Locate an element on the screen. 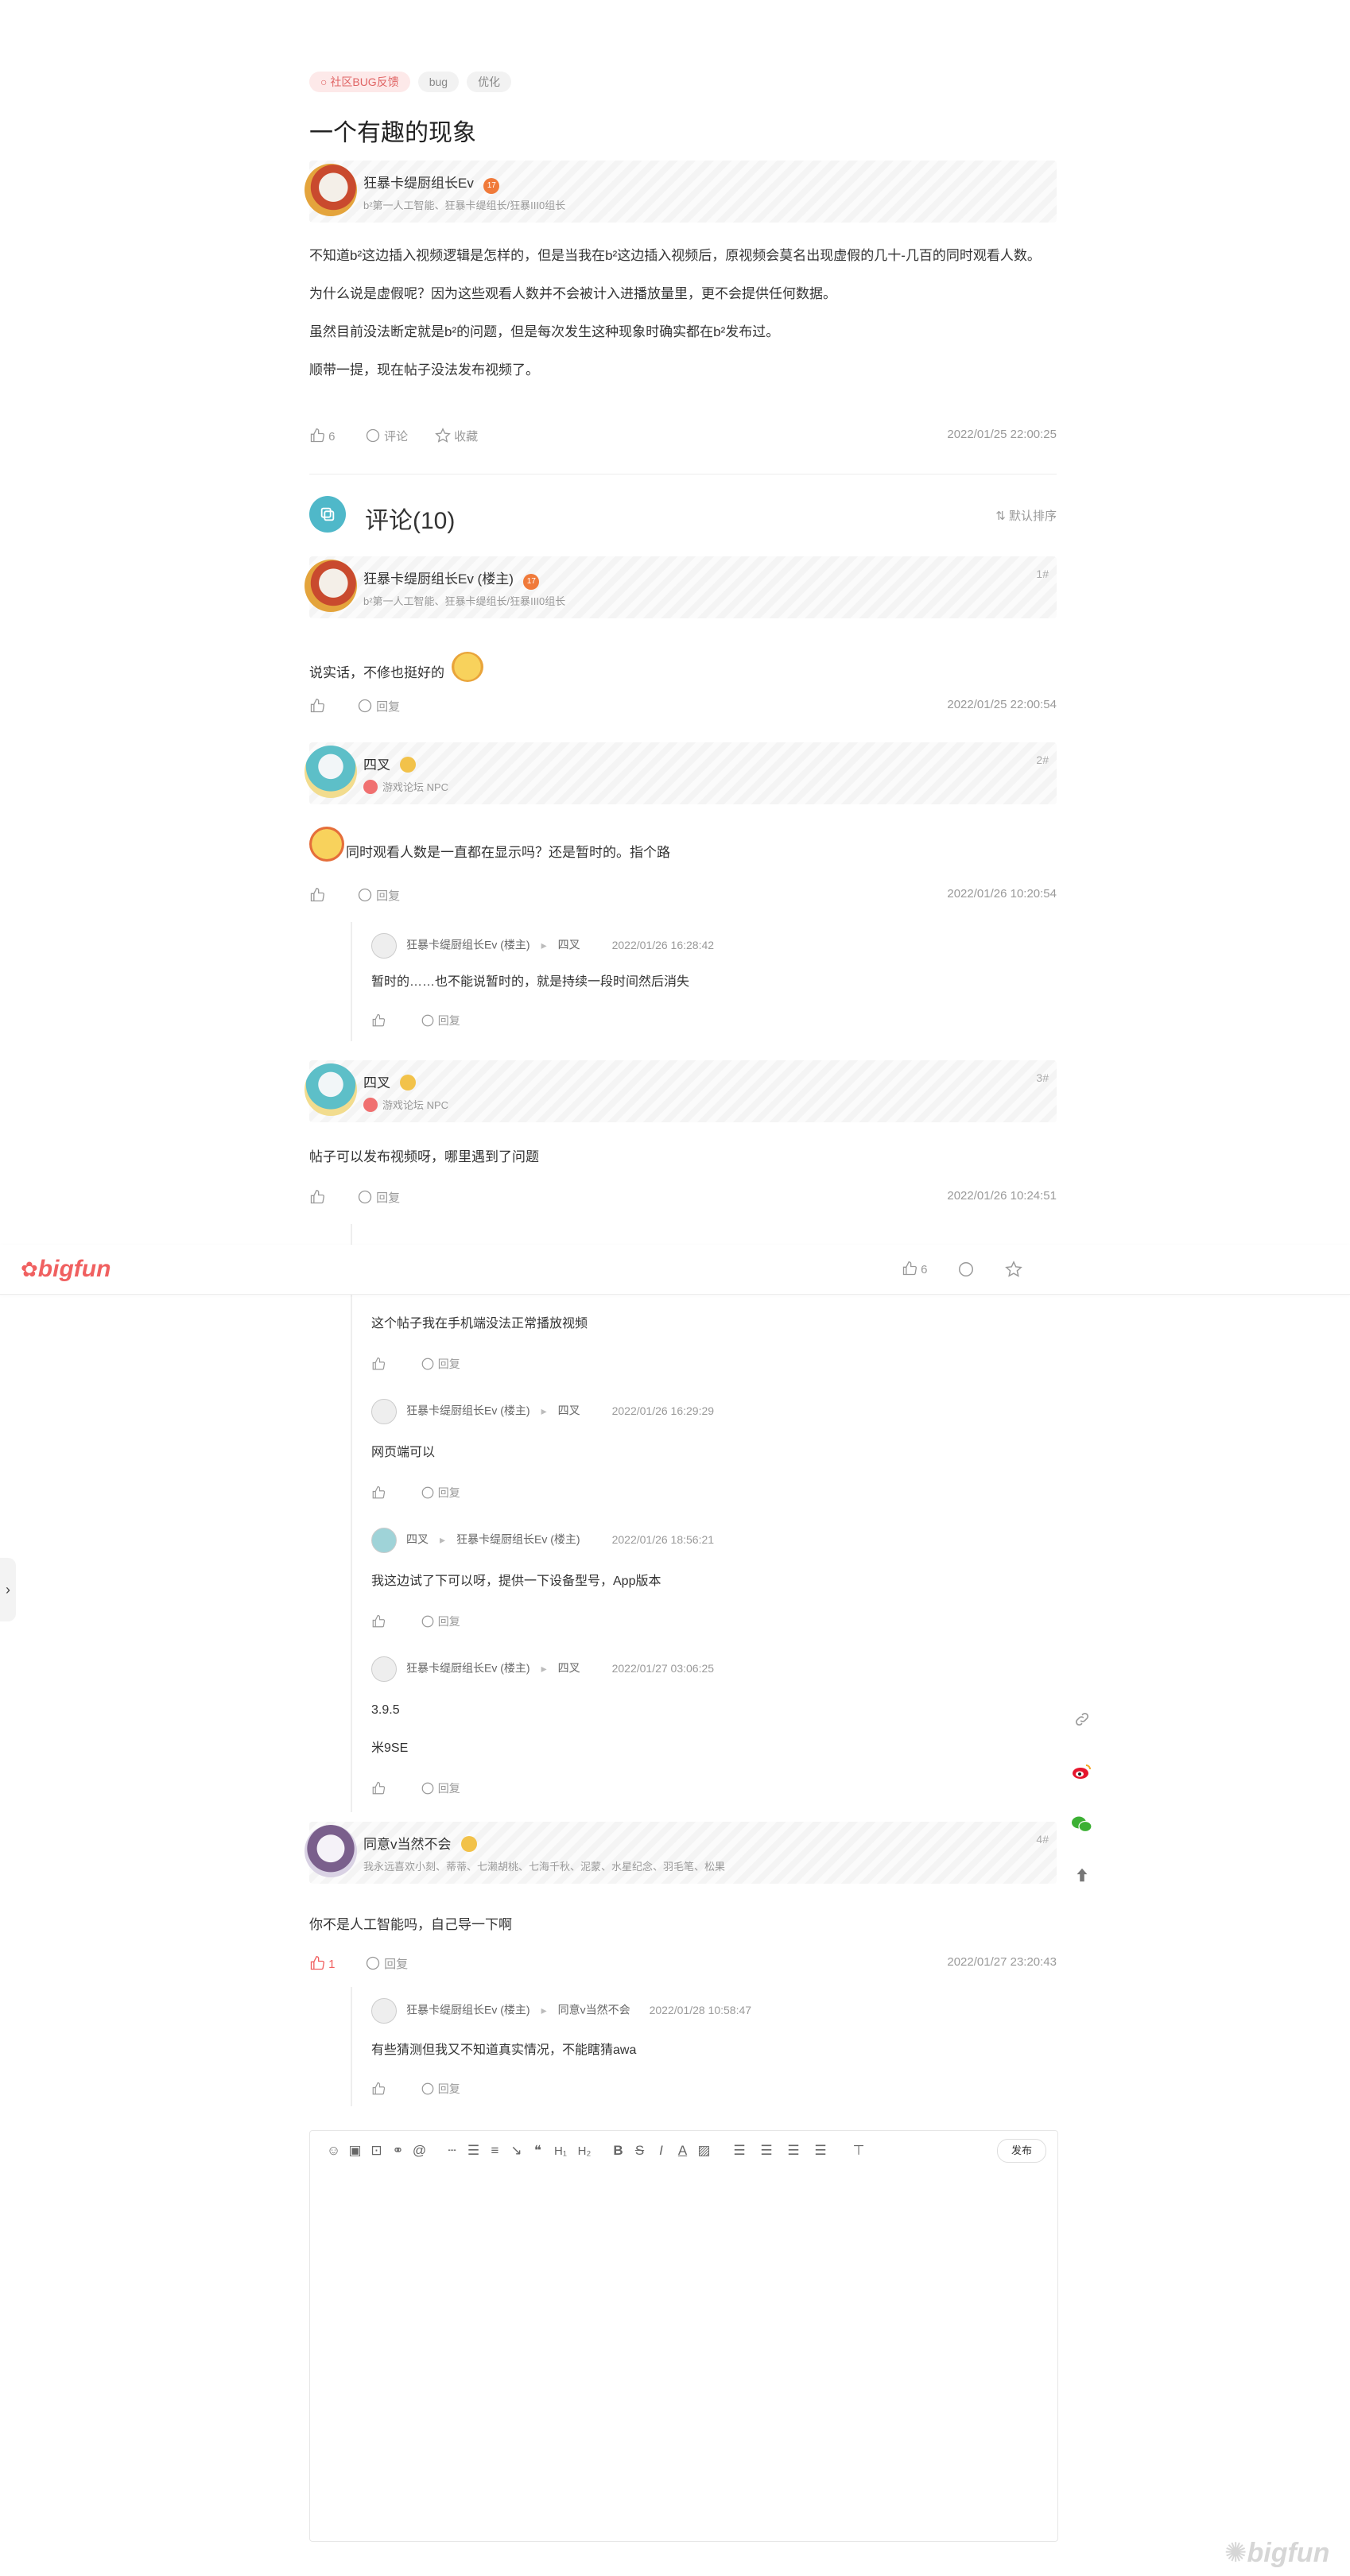 This screenshot has height=2576, width=1350. sidebar-toggle: › is located at coordinates (8, 1589).